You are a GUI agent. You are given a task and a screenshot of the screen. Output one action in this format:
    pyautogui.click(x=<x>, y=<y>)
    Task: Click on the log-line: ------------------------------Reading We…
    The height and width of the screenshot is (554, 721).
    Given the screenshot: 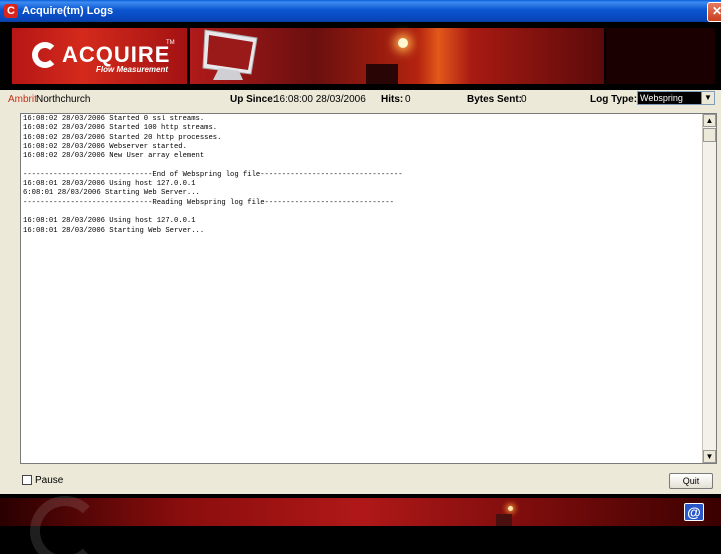 What is the action you would take?
    pyautogui.click(x=208, y=202)
    